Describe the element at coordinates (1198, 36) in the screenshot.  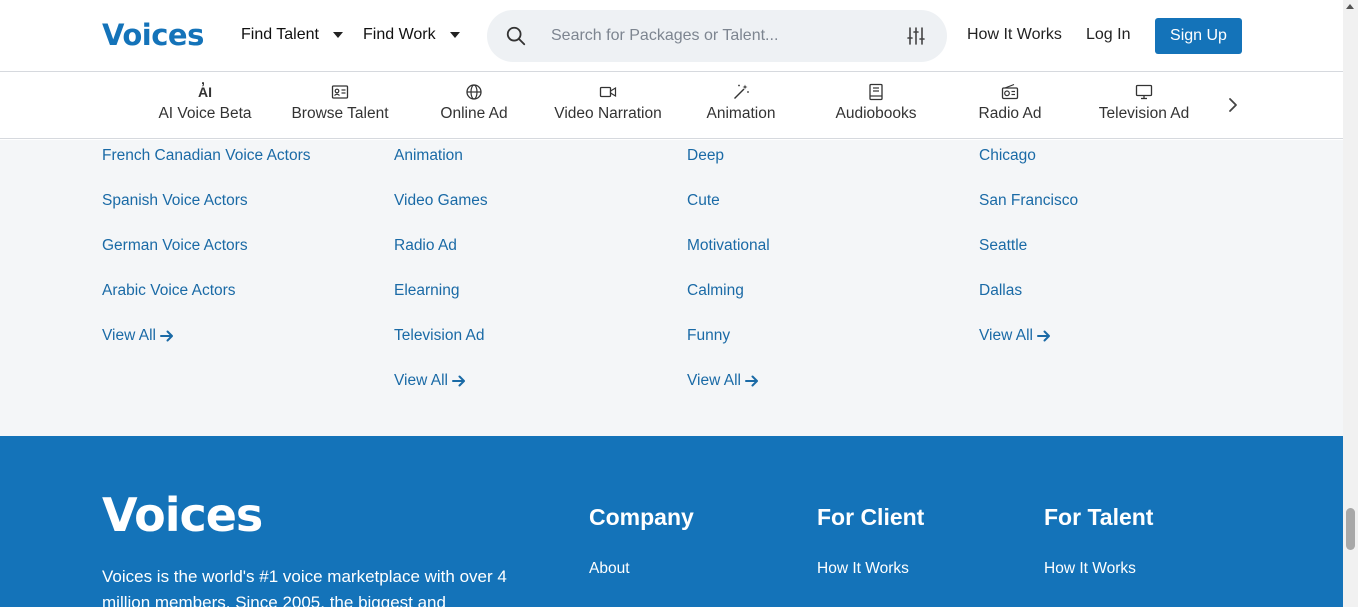
I see `sign-up-button: Sign Up` at that location.